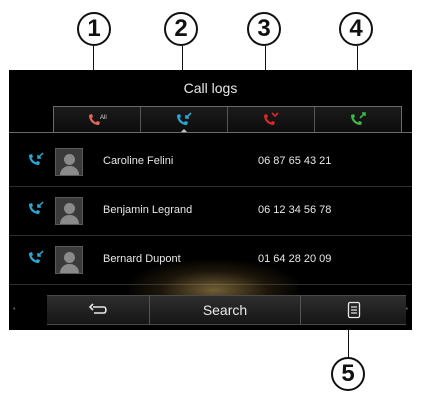 The image size is (421, 393). I want to click on title-bar: Call logs, so click(210, 88).